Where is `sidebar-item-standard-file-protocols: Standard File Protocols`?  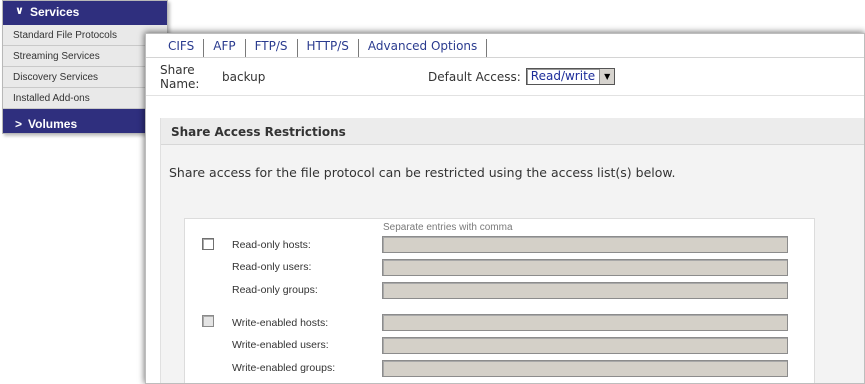 sidebar-item-standard-file-protocols: Standard File Protocols is located at coordinates (85, 35).